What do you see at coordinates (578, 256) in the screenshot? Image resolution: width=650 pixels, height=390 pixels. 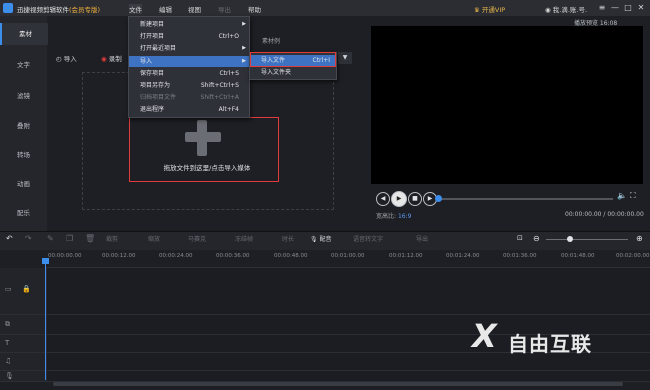 I see `ruler-label: 00:01:48.00` at bounding box center [578, 256].